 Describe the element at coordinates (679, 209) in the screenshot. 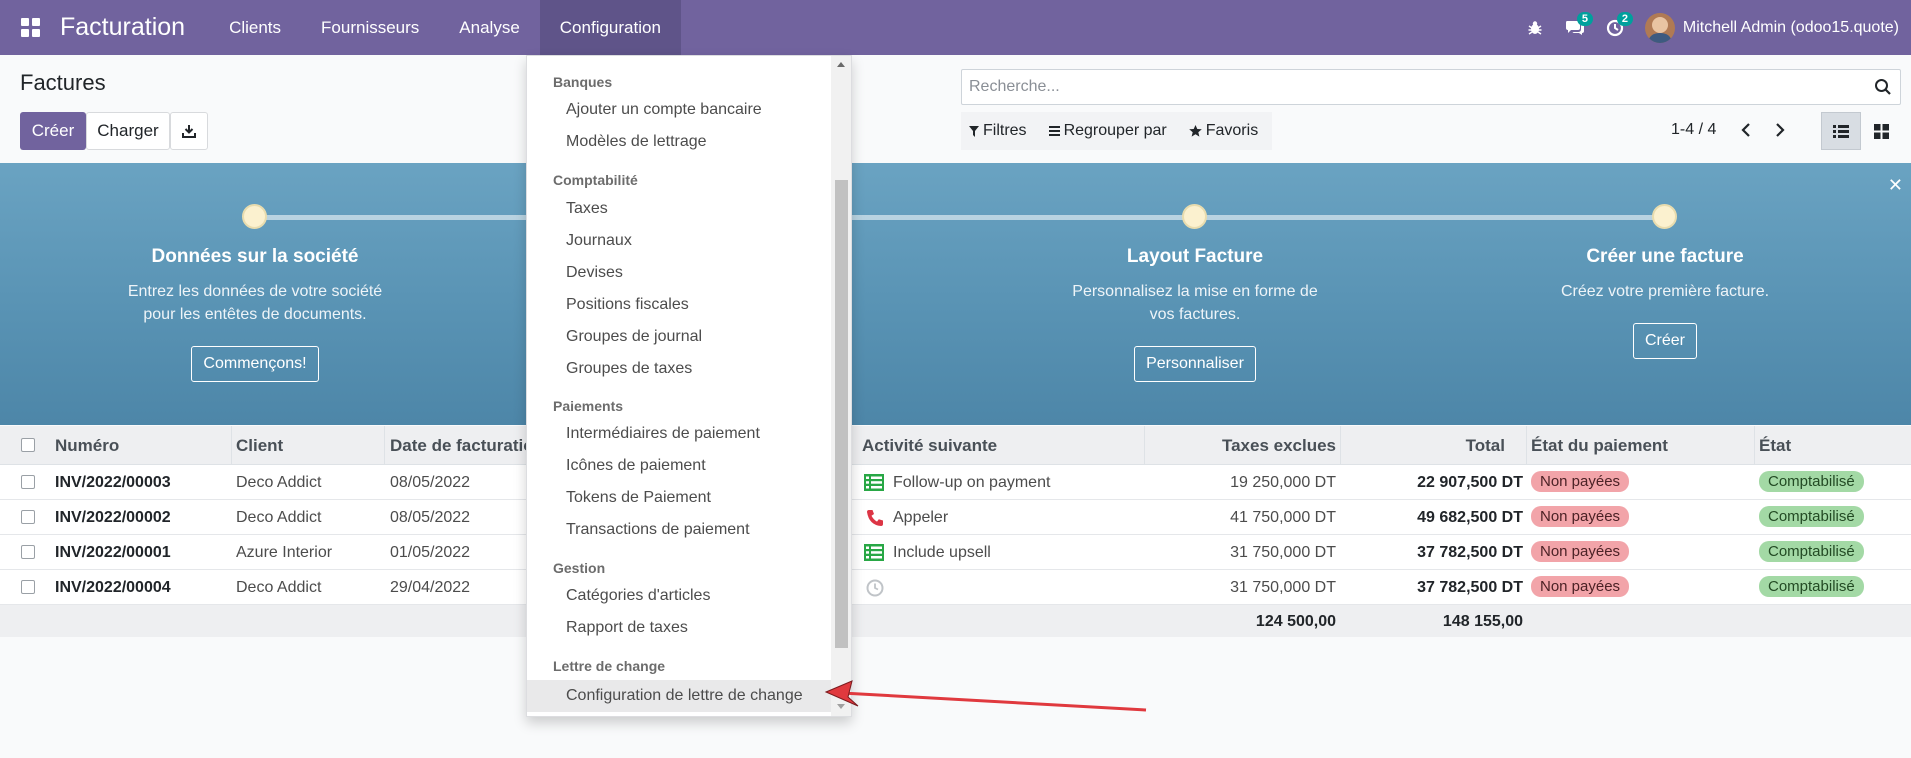

I see `menu-item-taxes: Taxes` at that location.